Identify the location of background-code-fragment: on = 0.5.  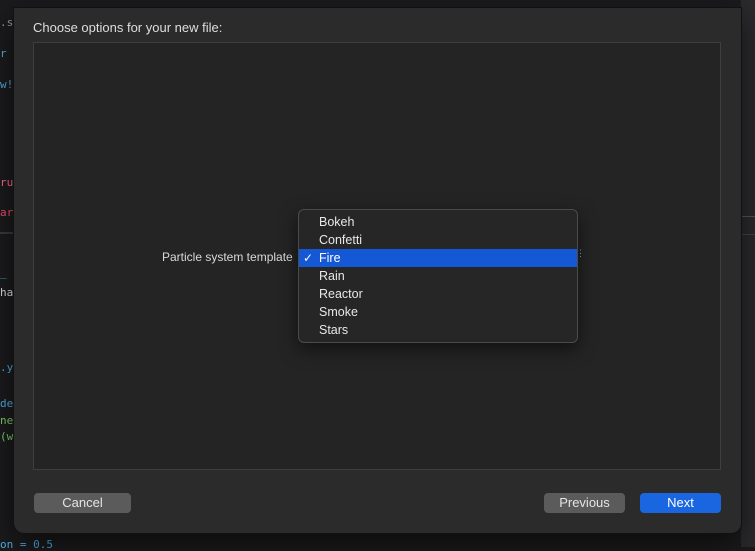
(26, 544).